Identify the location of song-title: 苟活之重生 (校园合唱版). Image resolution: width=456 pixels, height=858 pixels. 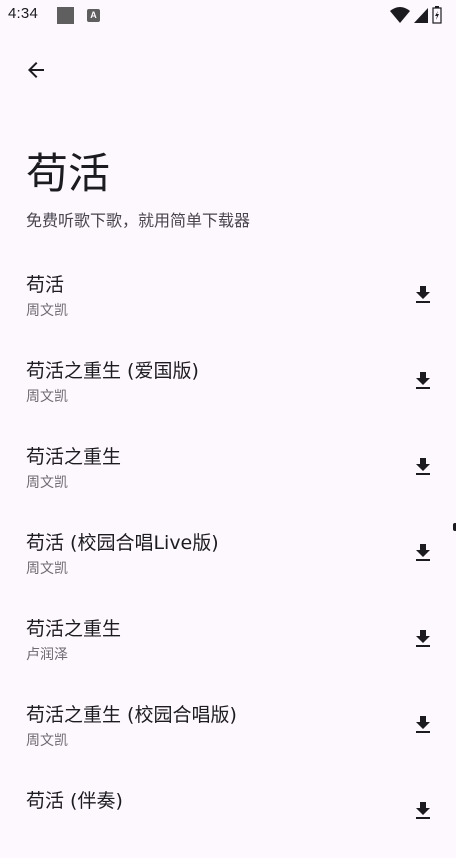
(131, 715).